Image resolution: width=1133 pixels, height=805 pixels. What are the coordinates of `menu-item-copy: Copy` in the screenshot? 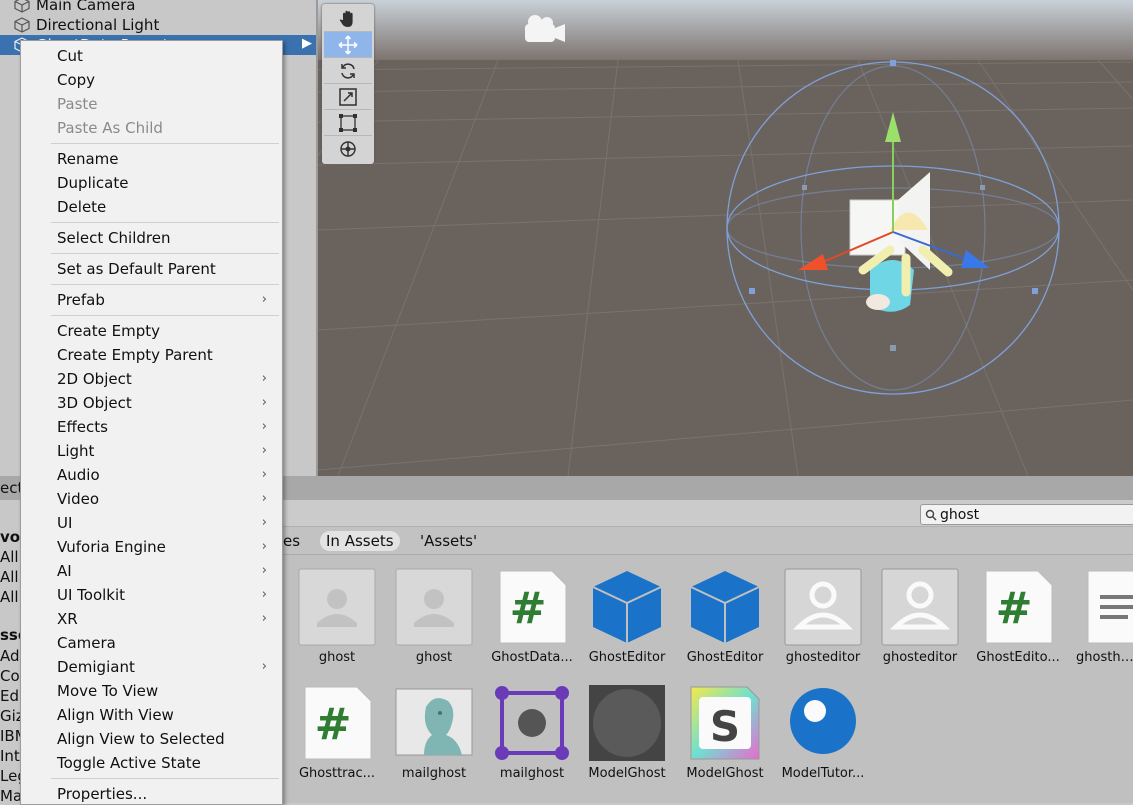 It's located at (167, 80).